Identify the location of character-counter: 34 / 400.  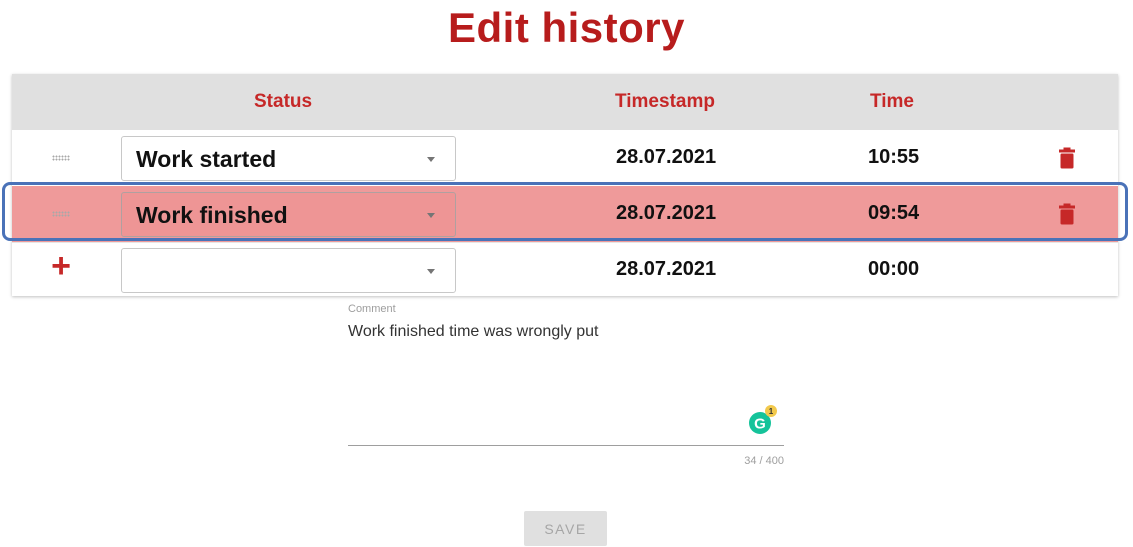
(764, 461).